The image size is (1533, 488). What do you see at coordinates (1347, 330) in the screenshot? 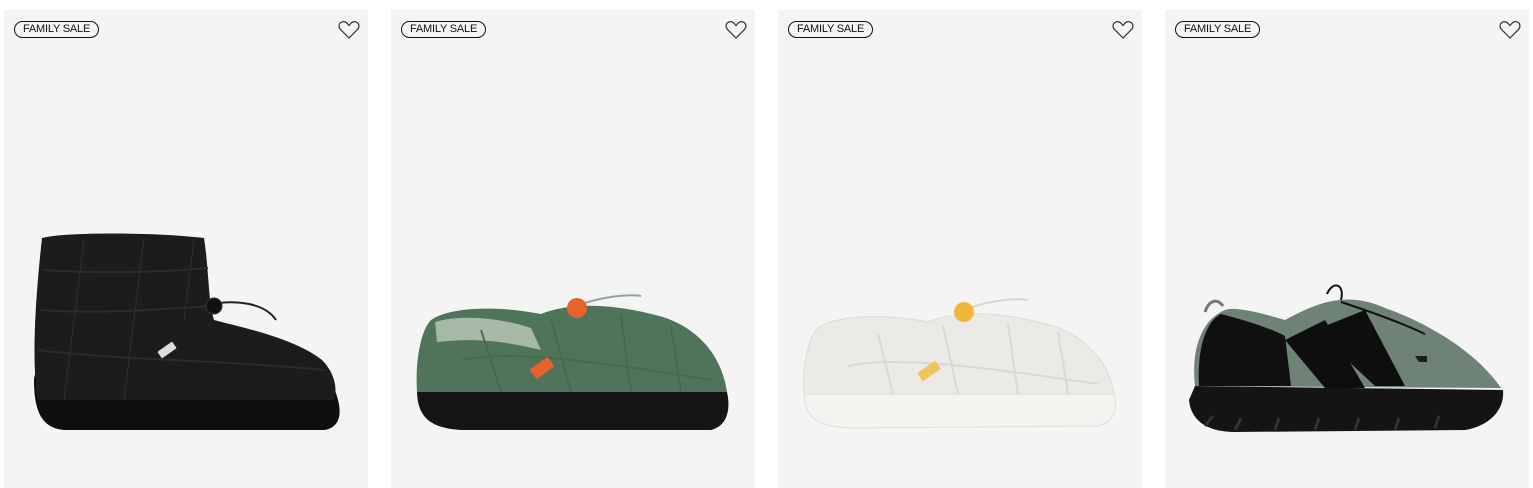
I see `product-image-trail-shoe` at bounding box center [1347, 330].